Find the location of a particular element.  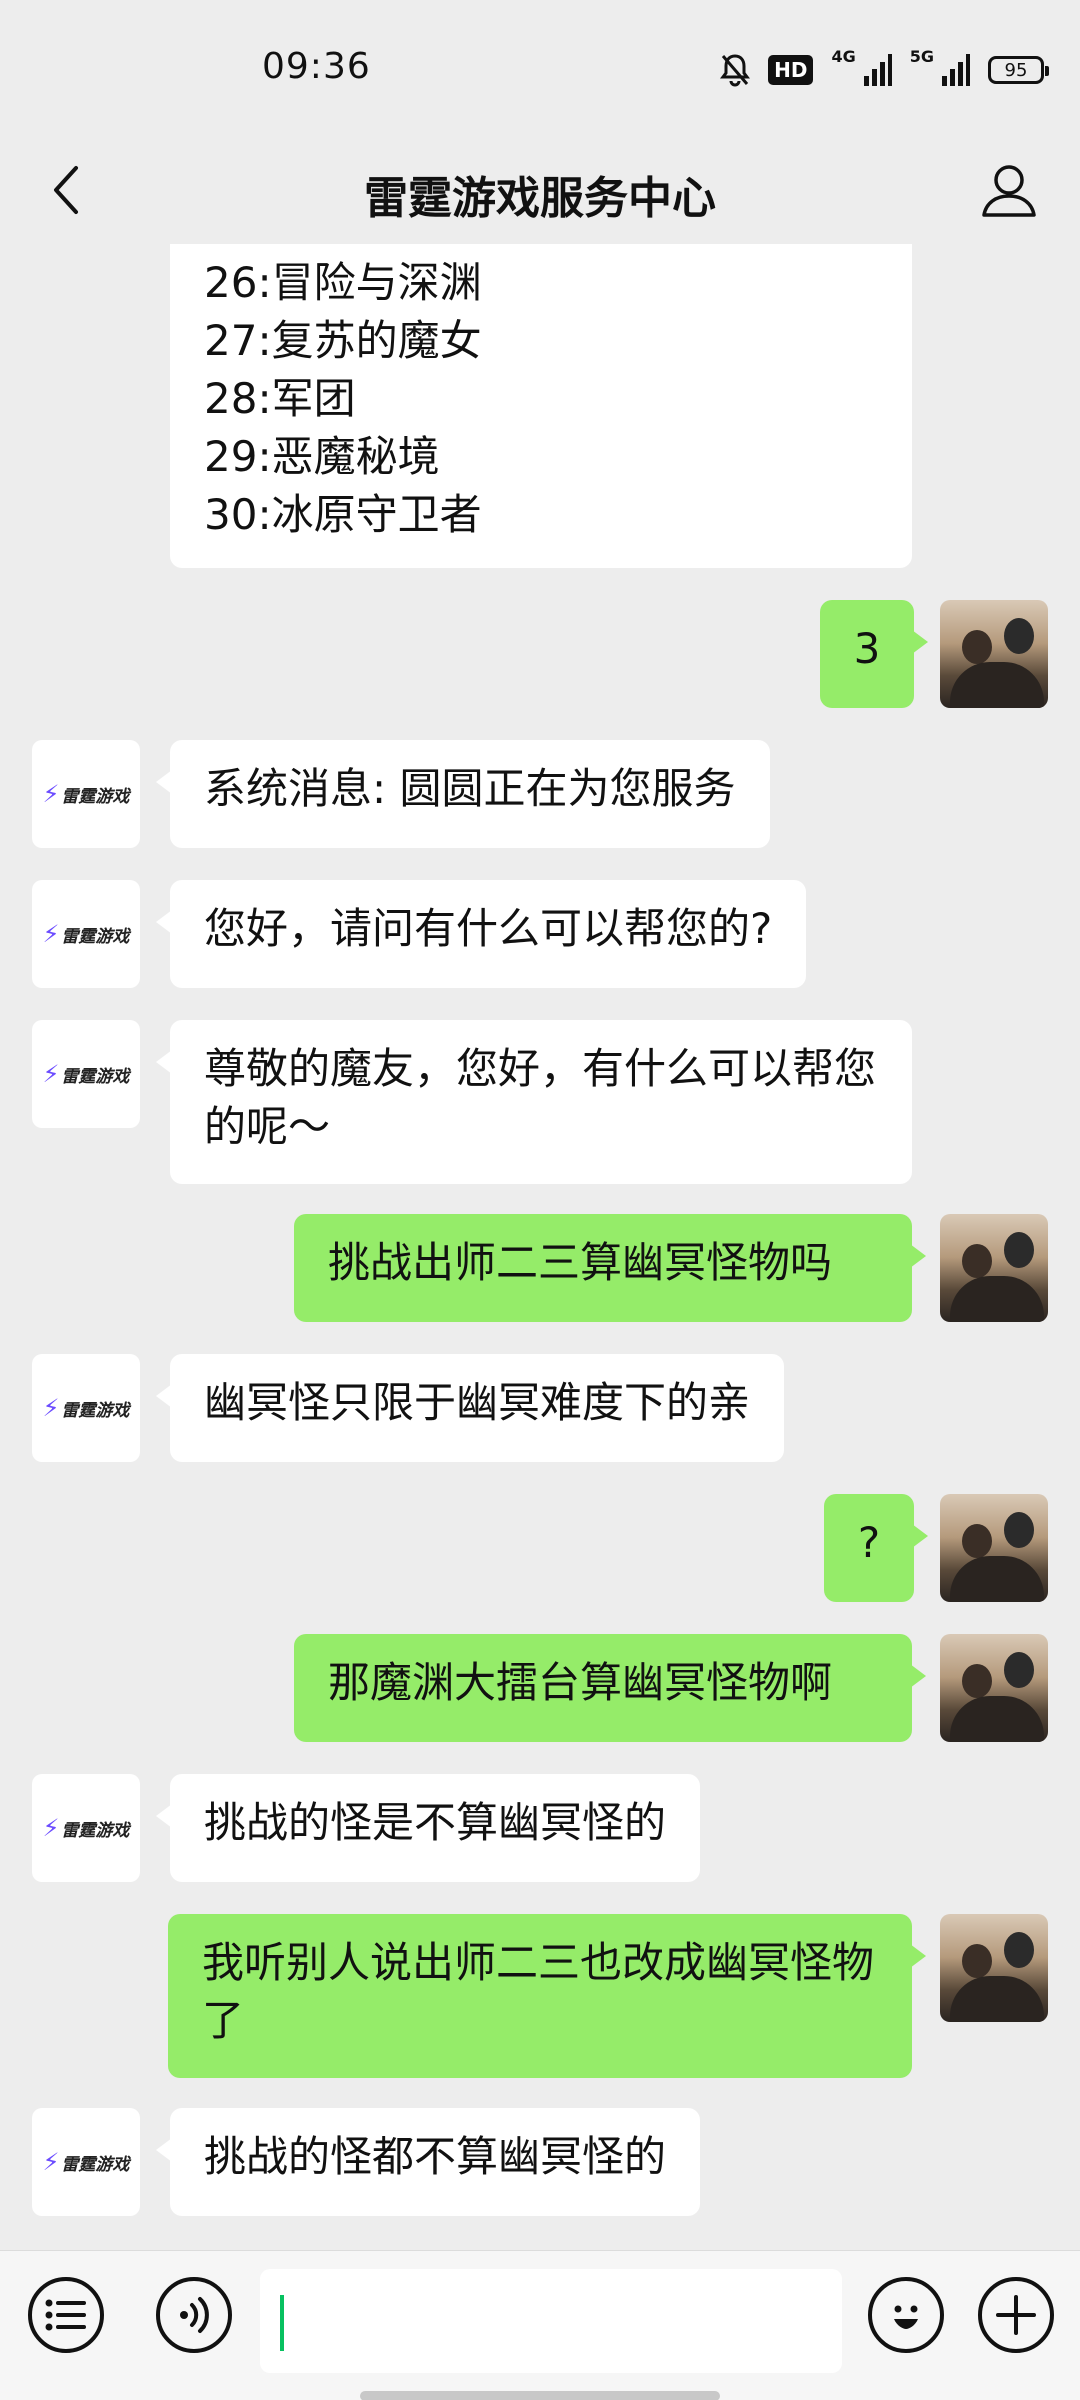

text-caret is located at coordinates (282, 2323).